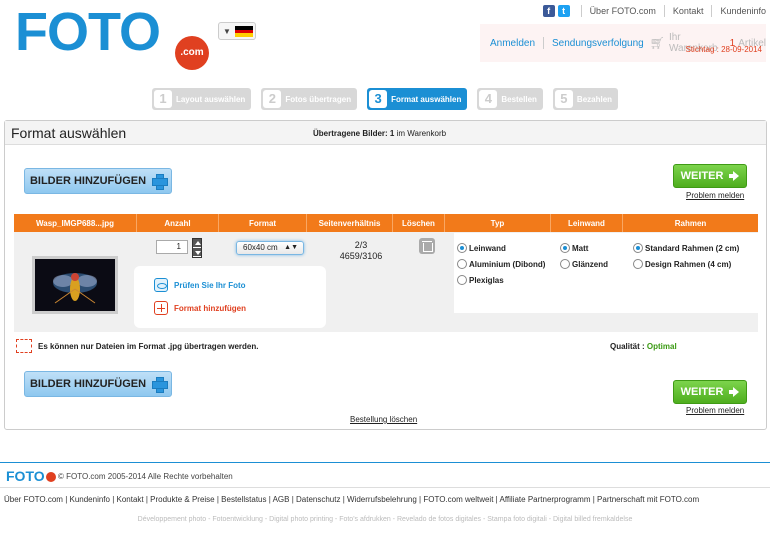  What do you see at coordinates (380, 133) in the screenshot?
I see `uploaded-count: Übertragene Bilder: 1 im Warenkorb` at bounding box center [380, 133].